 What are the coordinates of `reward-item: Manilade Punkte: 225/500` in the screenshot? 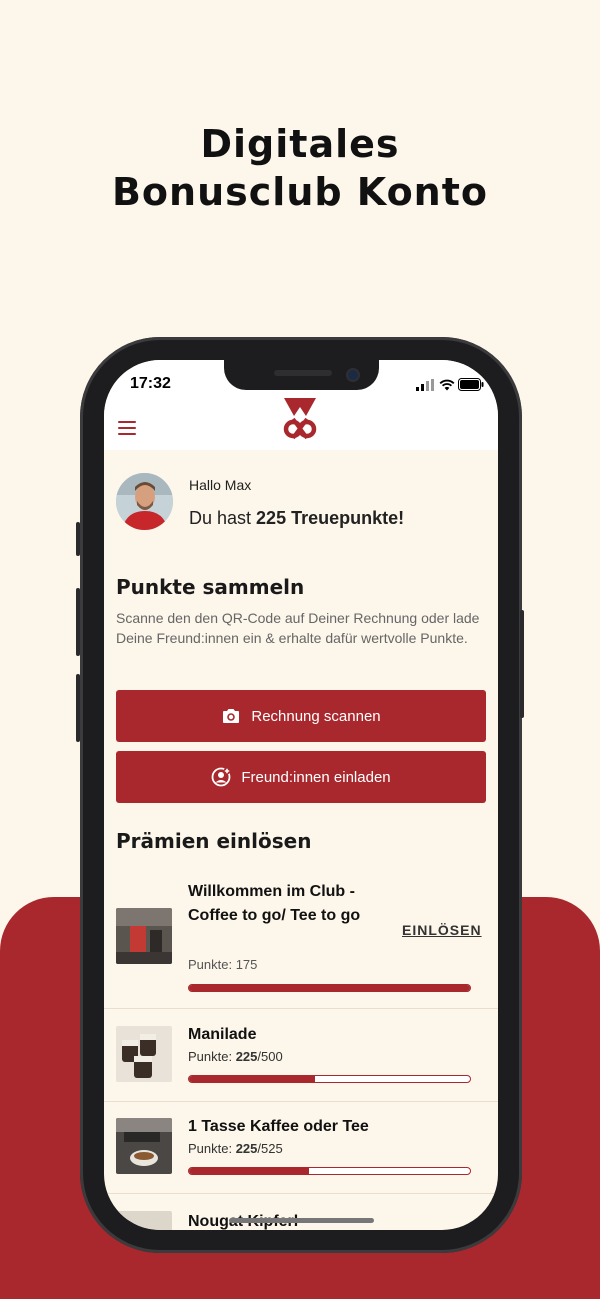 It's located at (301, 1055).